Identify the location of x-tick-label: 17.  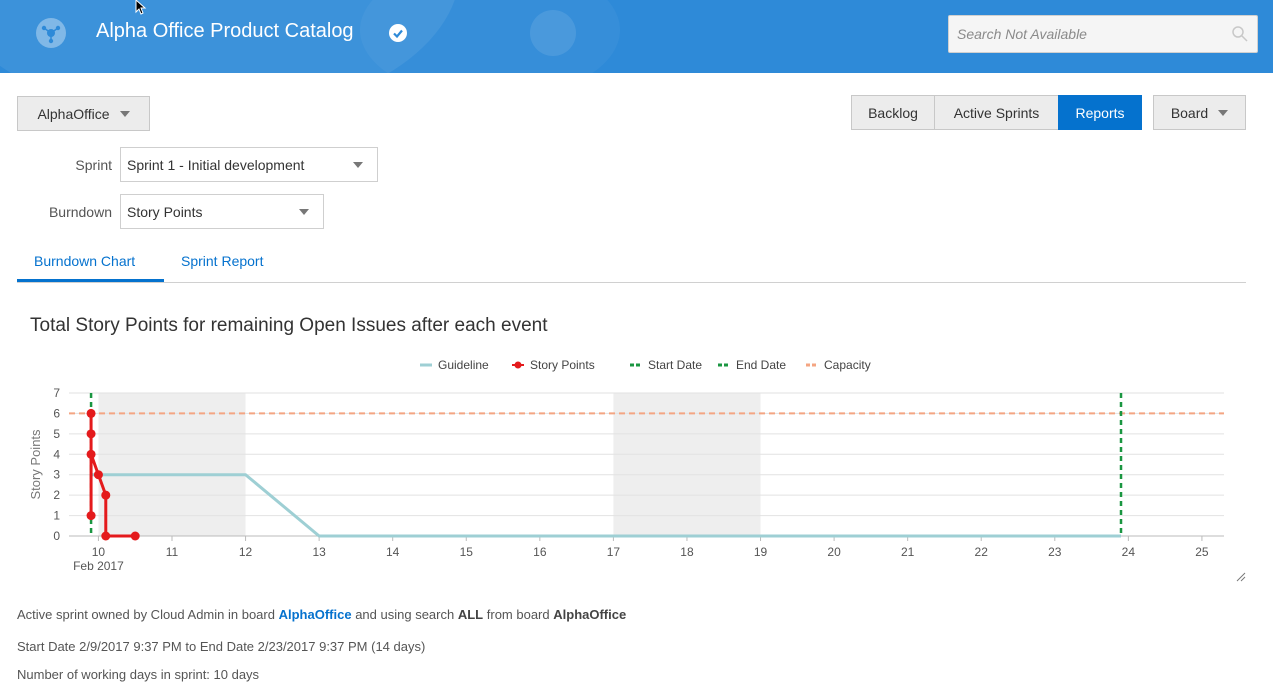
(614, 552).